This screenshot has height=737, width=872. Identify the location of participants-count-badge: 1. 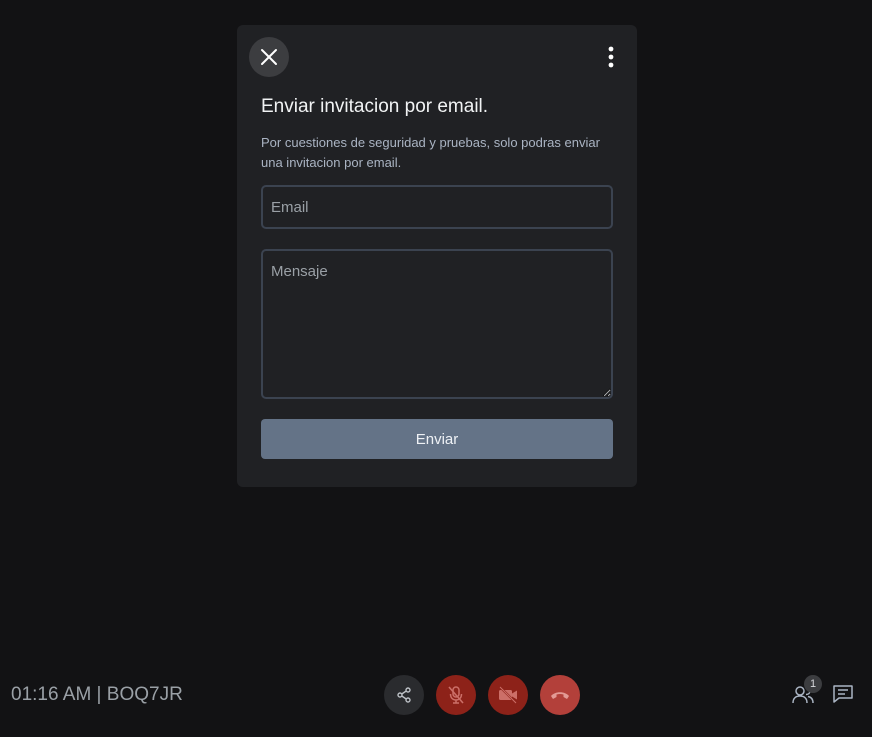
(813, 684).